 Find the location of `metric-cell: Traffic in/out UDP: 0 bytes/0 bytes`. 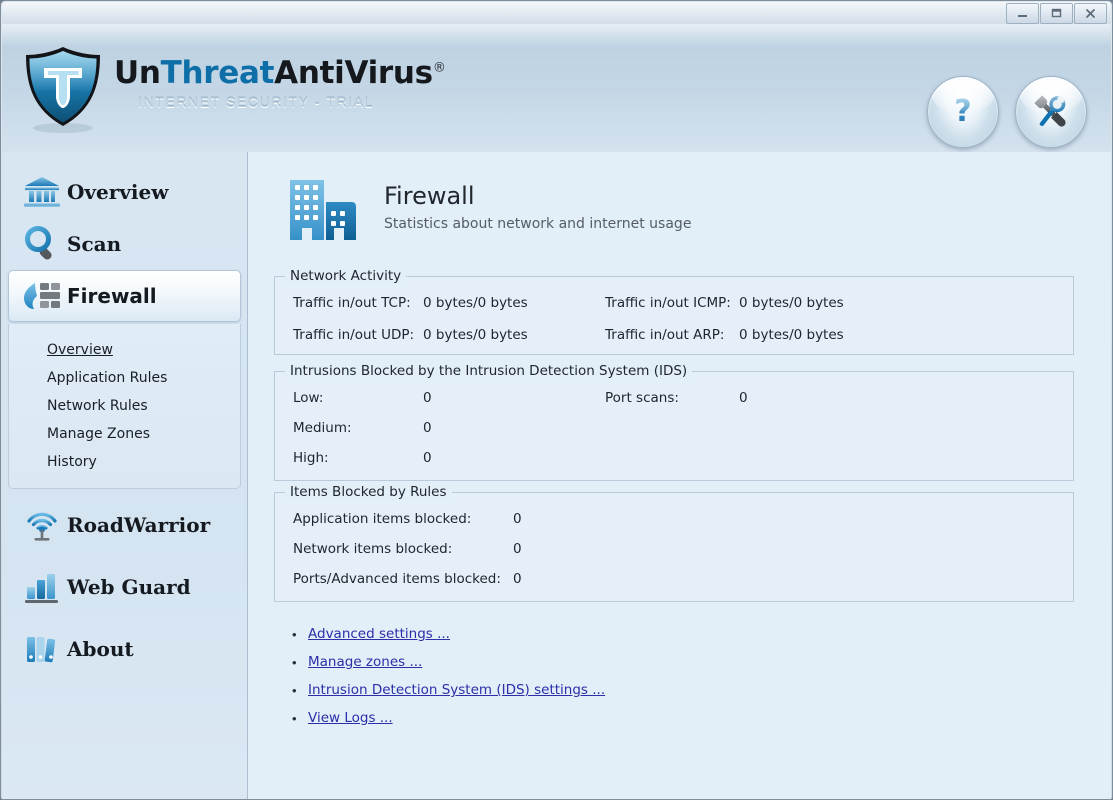

metric-cell: Traffic in/out UDP: 0 bytes/0 bytes is located at coordinates (440, 335).